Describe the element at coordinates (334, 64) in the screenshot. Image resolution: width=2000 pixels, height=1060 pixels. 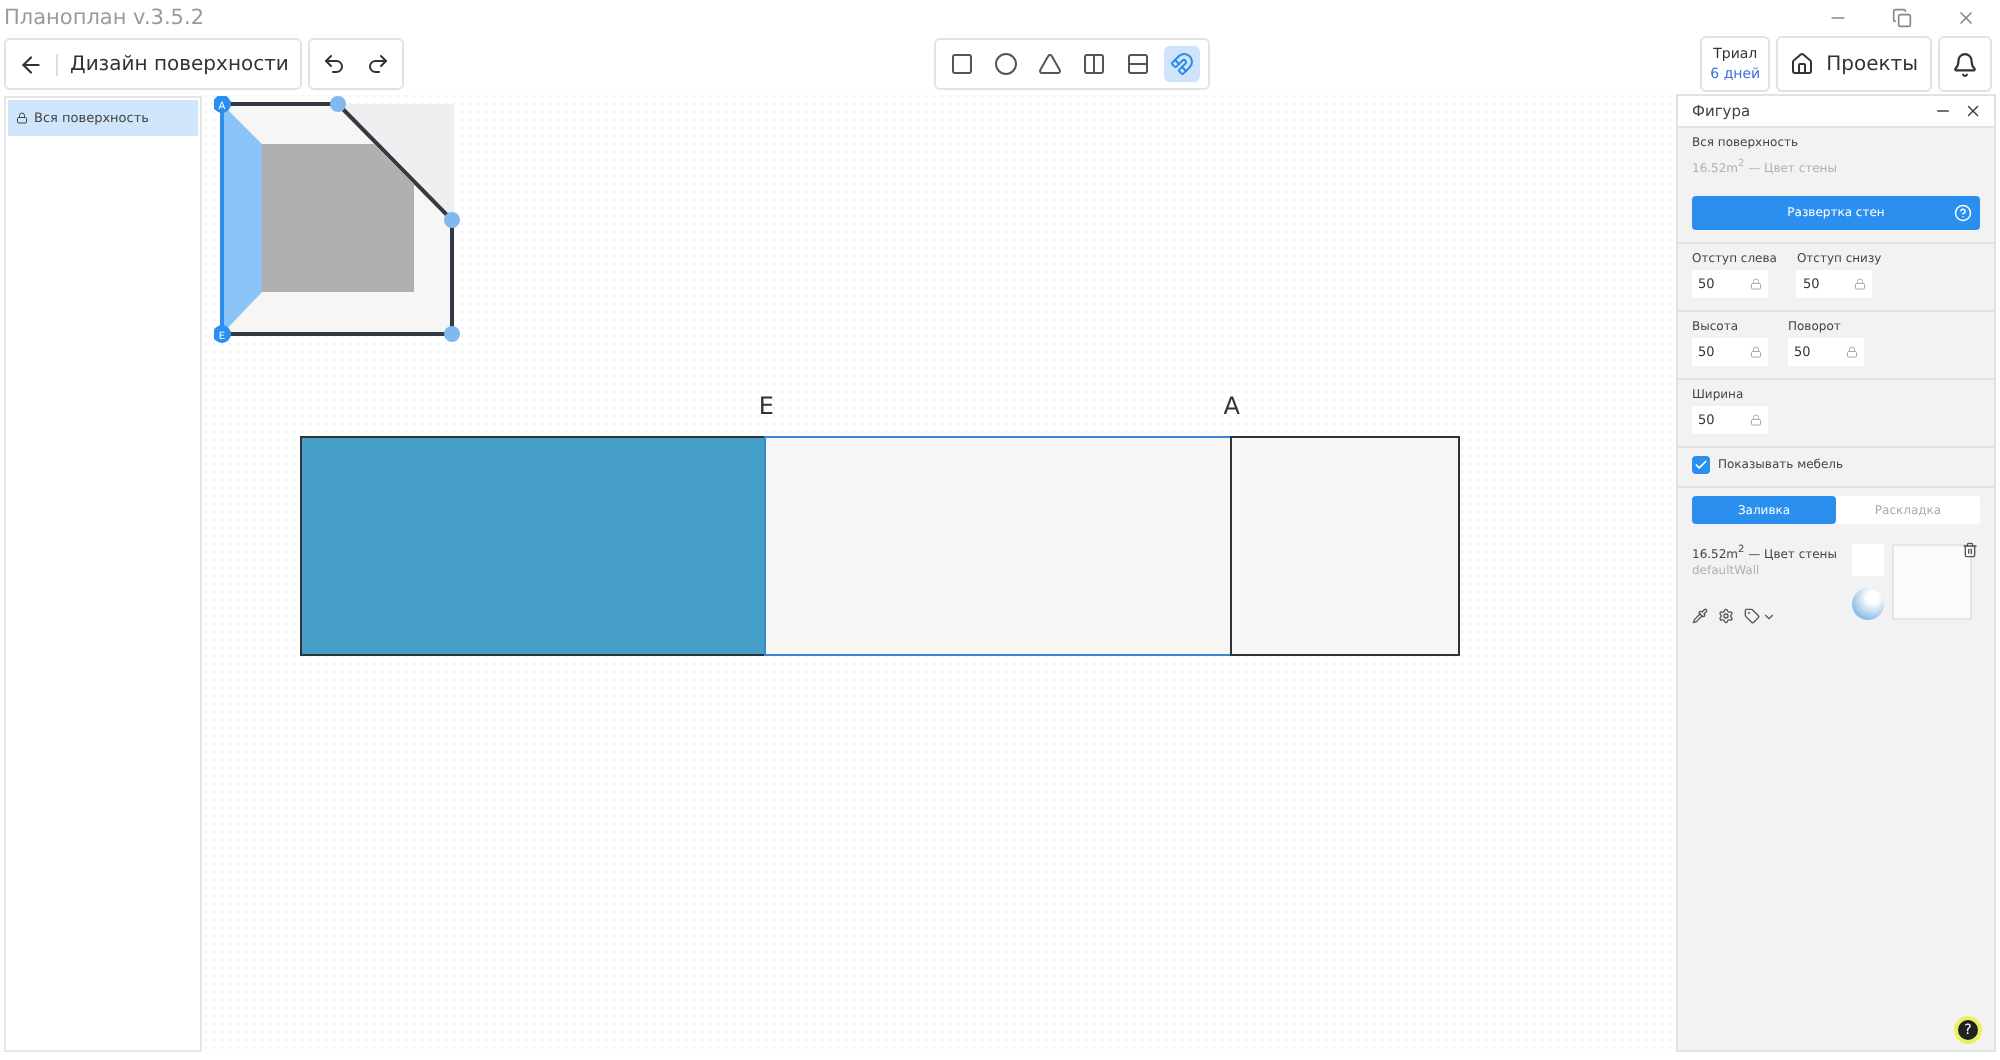
I see `undo-icon` at that location.